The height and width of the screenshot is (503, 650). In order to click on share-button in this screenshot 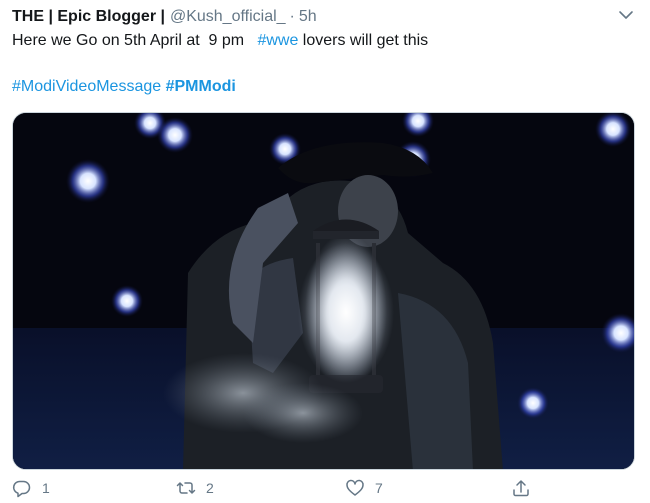, I will do `click(521, 488)`.